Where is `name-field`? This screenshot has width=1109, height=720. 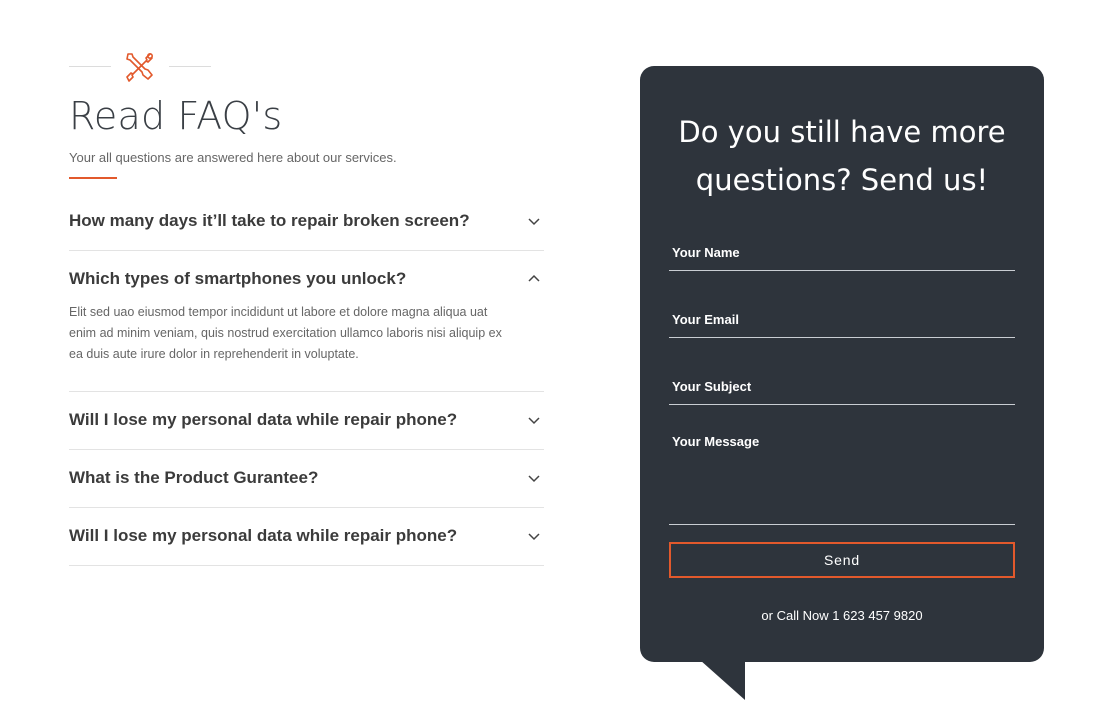 name-field is located at coordinates (842, 252).